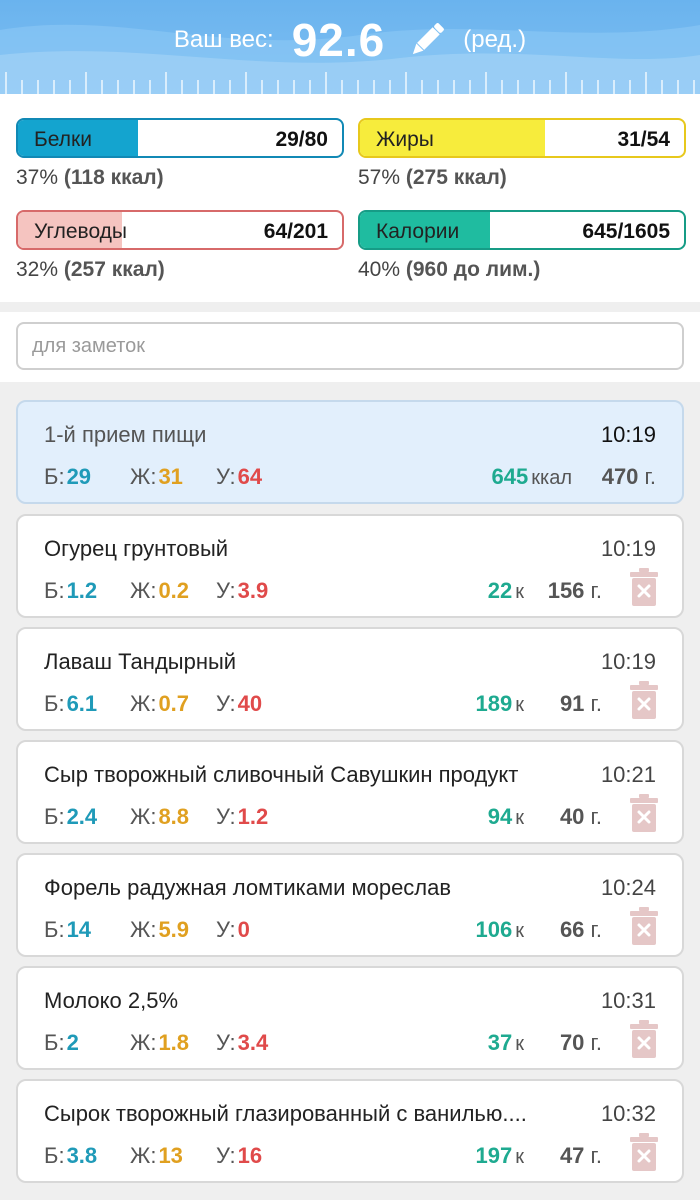 Image resolution: width=700 pixels, height=1200 pixels. Describe the element at coordinates (71, 816) in the screenshot. I see `food-protein: Б:2.4` at that location.